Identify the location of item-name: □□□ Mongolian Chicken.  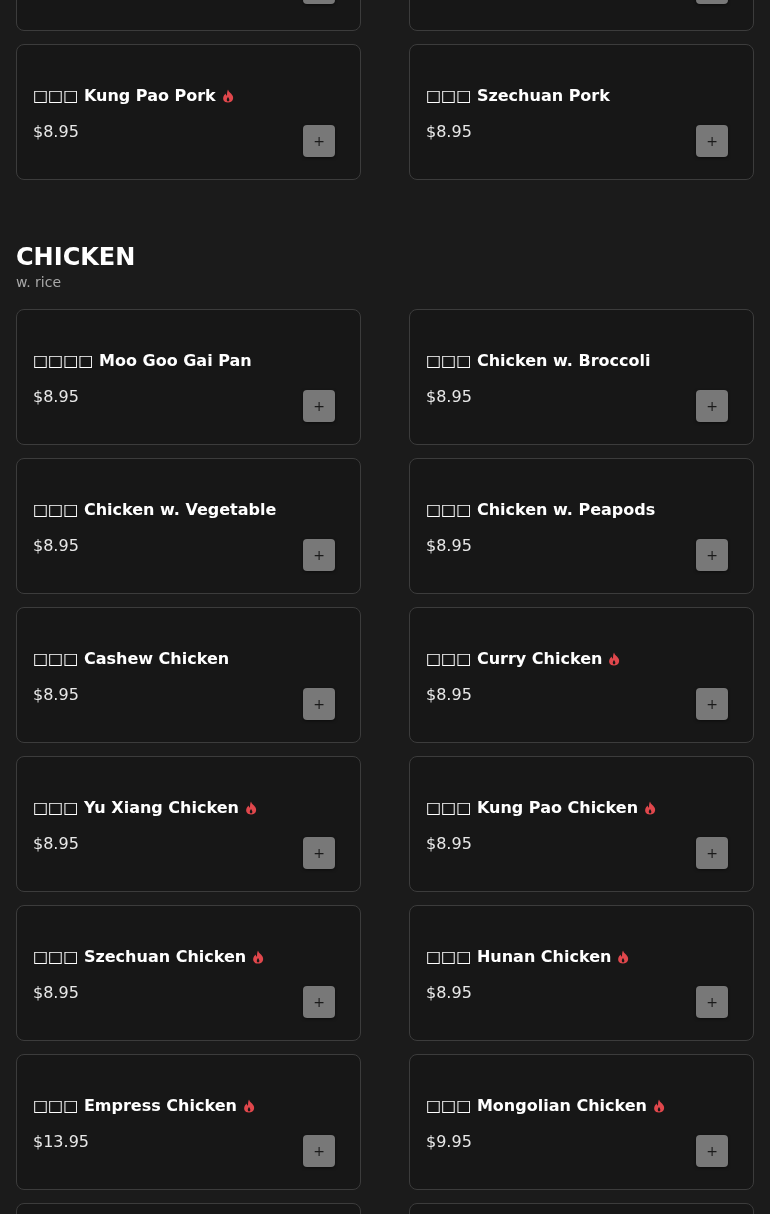
(536, 1106).